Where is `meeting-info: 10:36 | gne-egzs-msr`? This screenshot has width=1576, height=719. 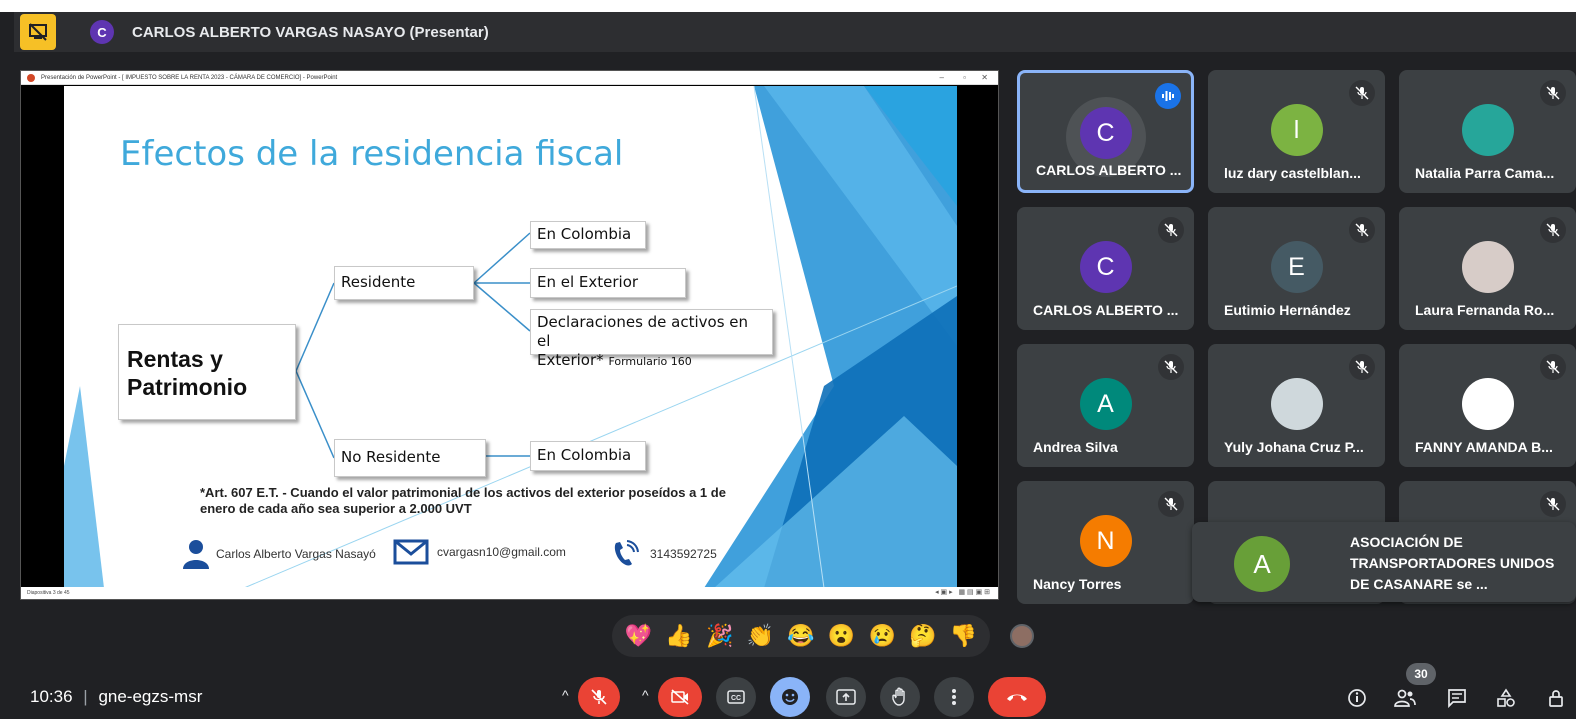
meeting-info: 10:36 | gne-egzs-msr is located at coordinates (116, 697).